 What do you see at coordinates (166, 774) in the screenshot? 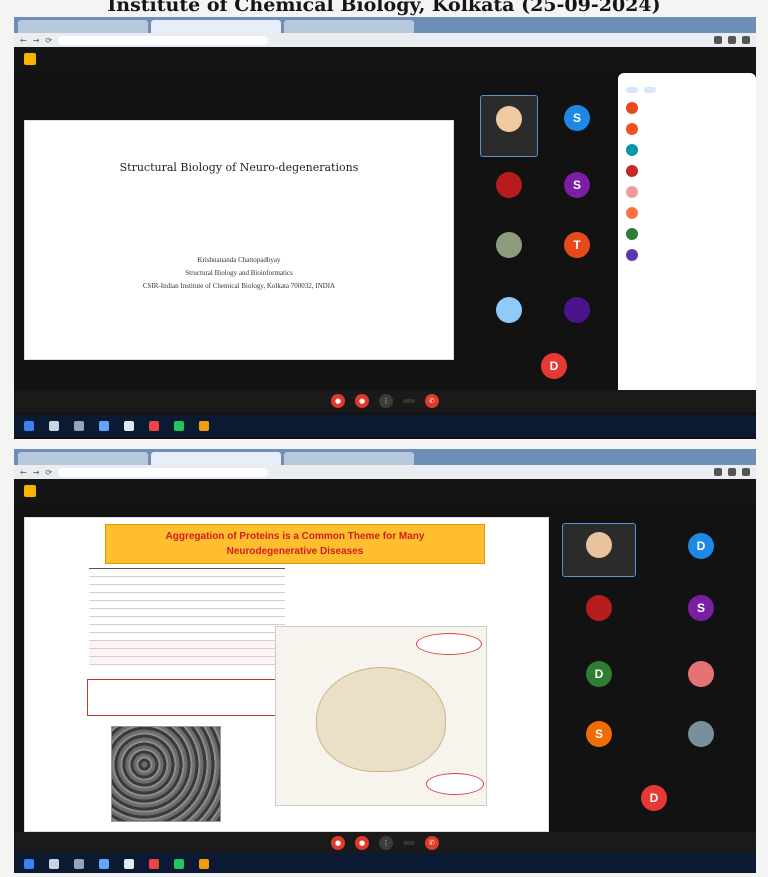
I see `micrograph-image` at bounding box center [166, 774].